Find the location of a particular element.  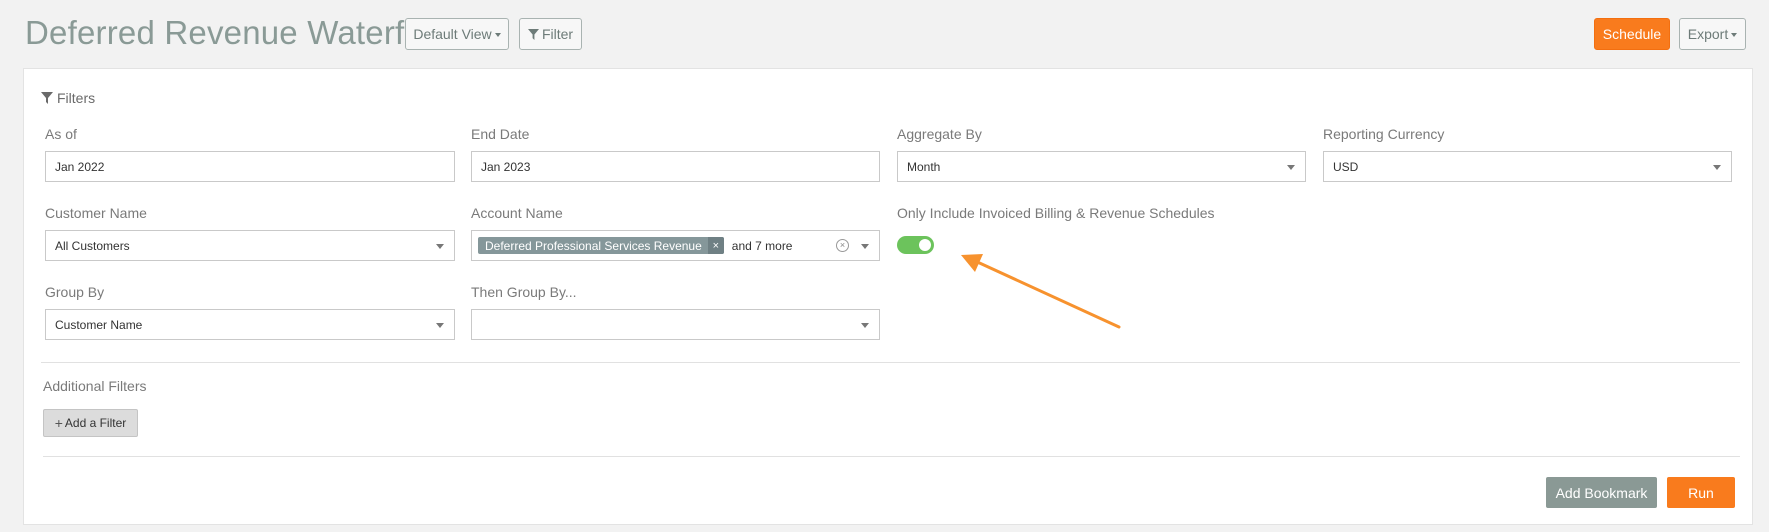

add-filter-label: Add a Filter is located at coordinates (95, 423).